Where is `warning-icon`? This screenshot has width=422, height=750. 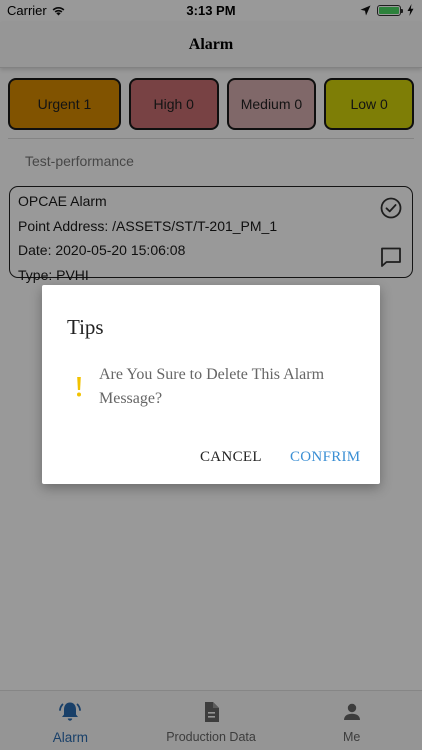 warning-icon is located at coordinates (79, 387).